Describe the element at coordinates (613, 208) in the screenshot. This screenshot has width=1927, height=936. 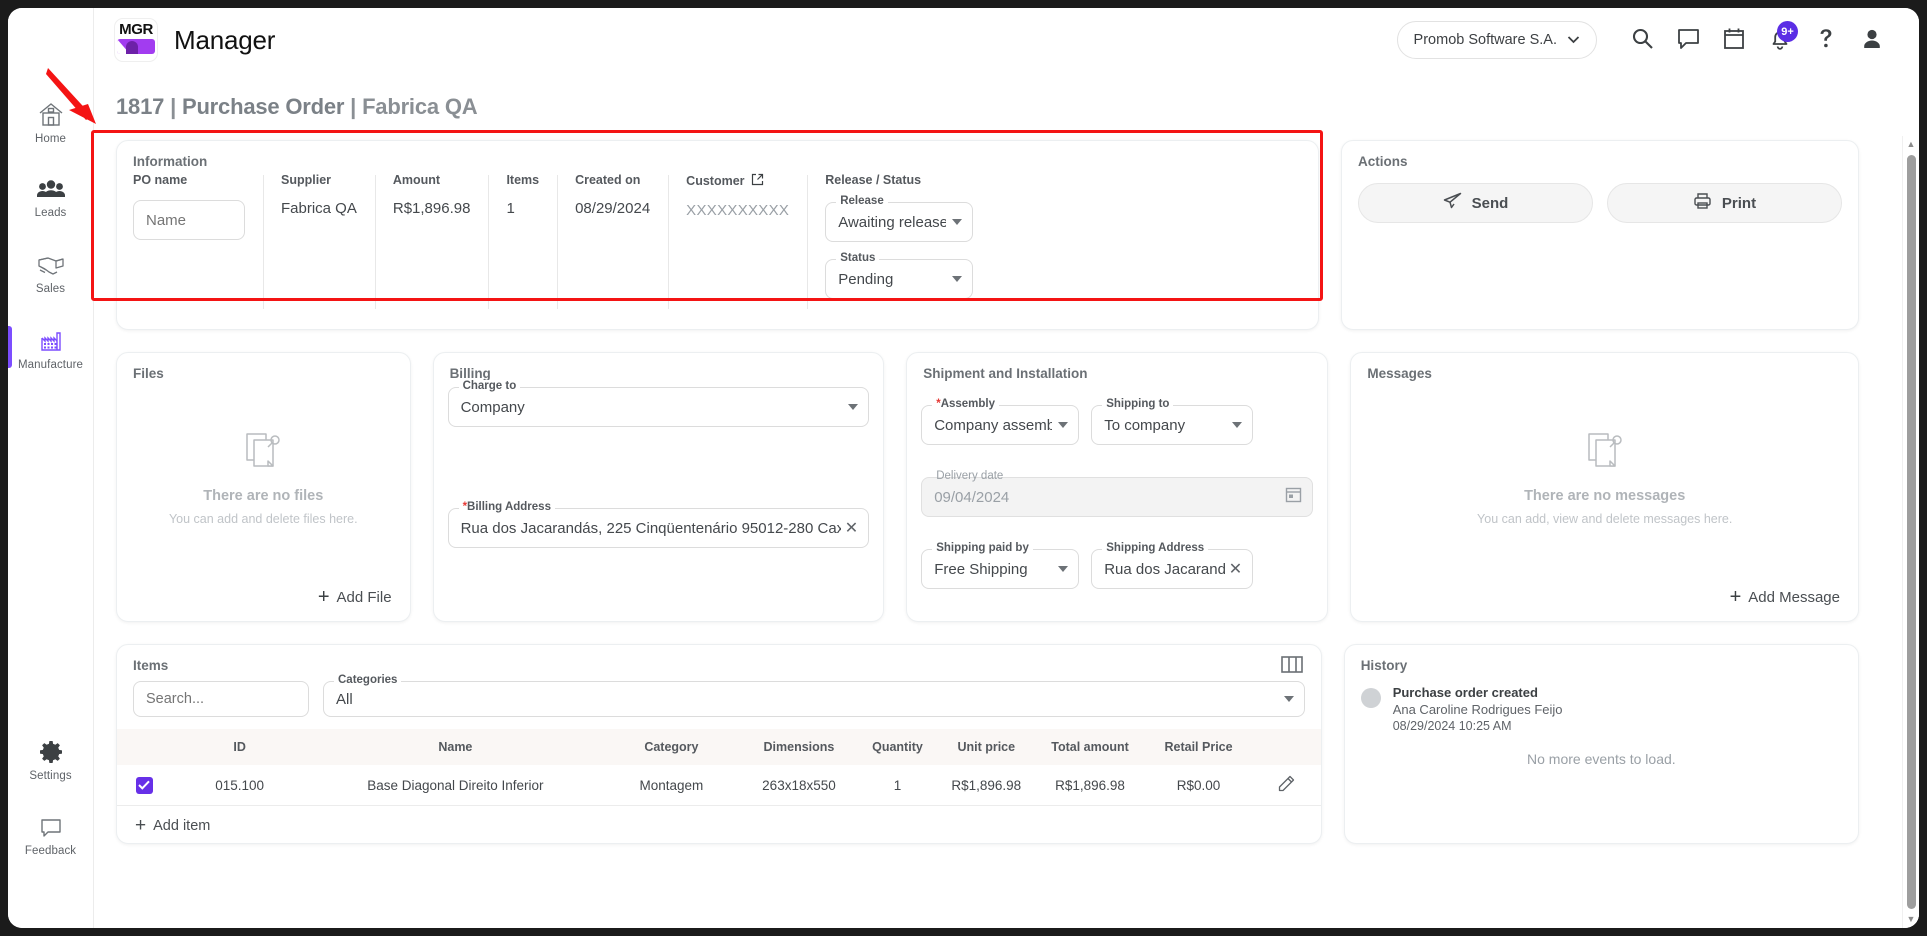
I see `created-on-value: 08/29/2024` at that location.